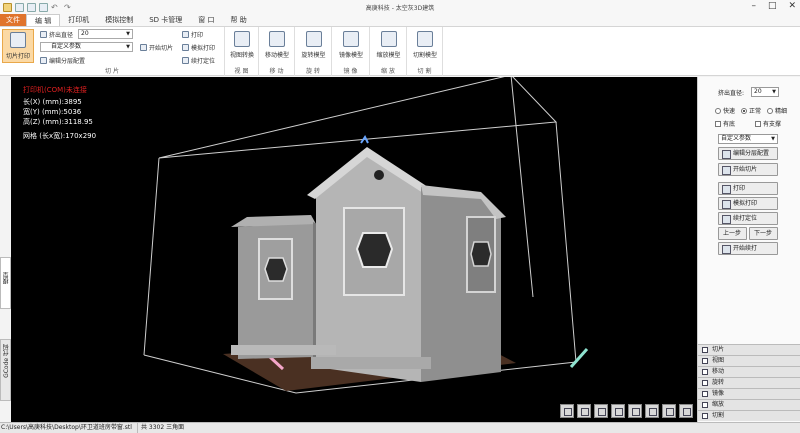 Image resolution: width=800 pixels, height=433 pixels. Describe the element at coordinates (718, 123) in the screenshot. I see `check-shell` at that location.